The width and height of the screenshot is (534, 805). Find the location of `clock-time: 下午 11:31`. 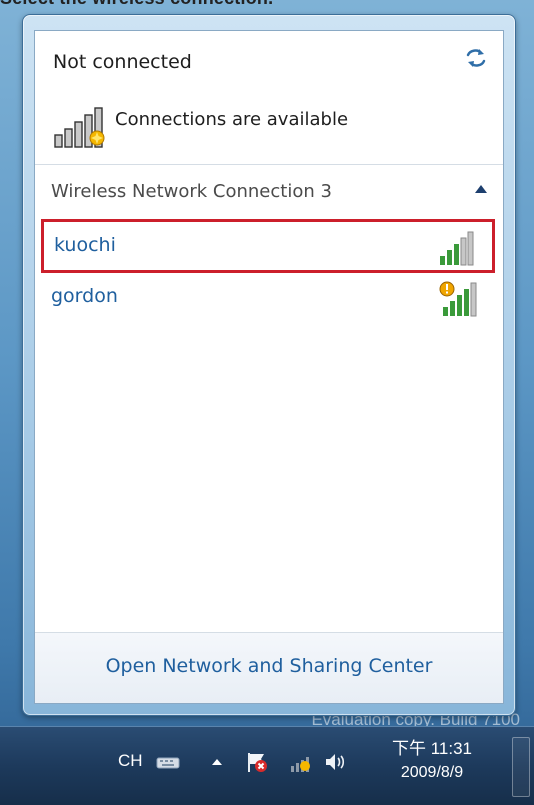

clock-time: 下午 11:31 is located at coordinates (431, 748).